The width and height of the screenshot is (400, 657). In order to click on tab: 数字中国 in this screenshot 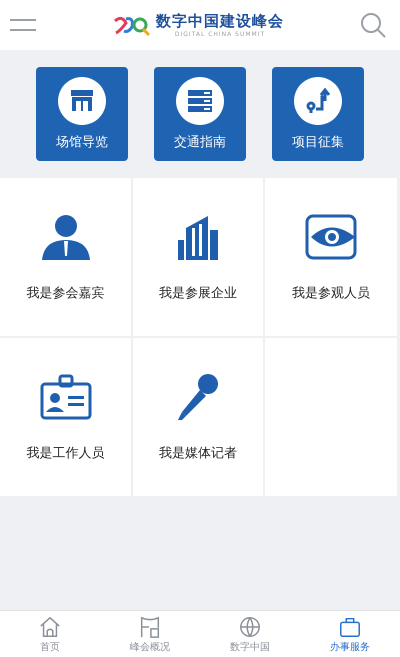, I will do `click(250, 634)`.